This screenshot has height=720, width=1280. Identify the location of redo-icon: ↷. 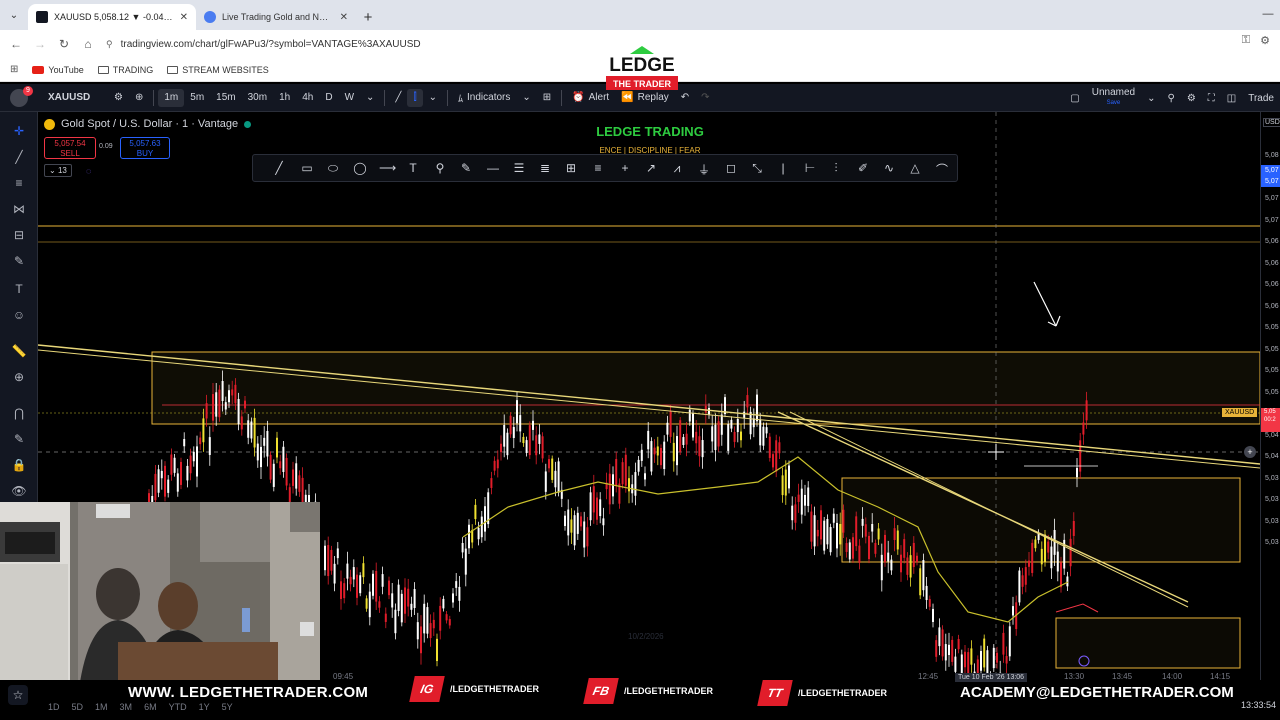
(705, 97).